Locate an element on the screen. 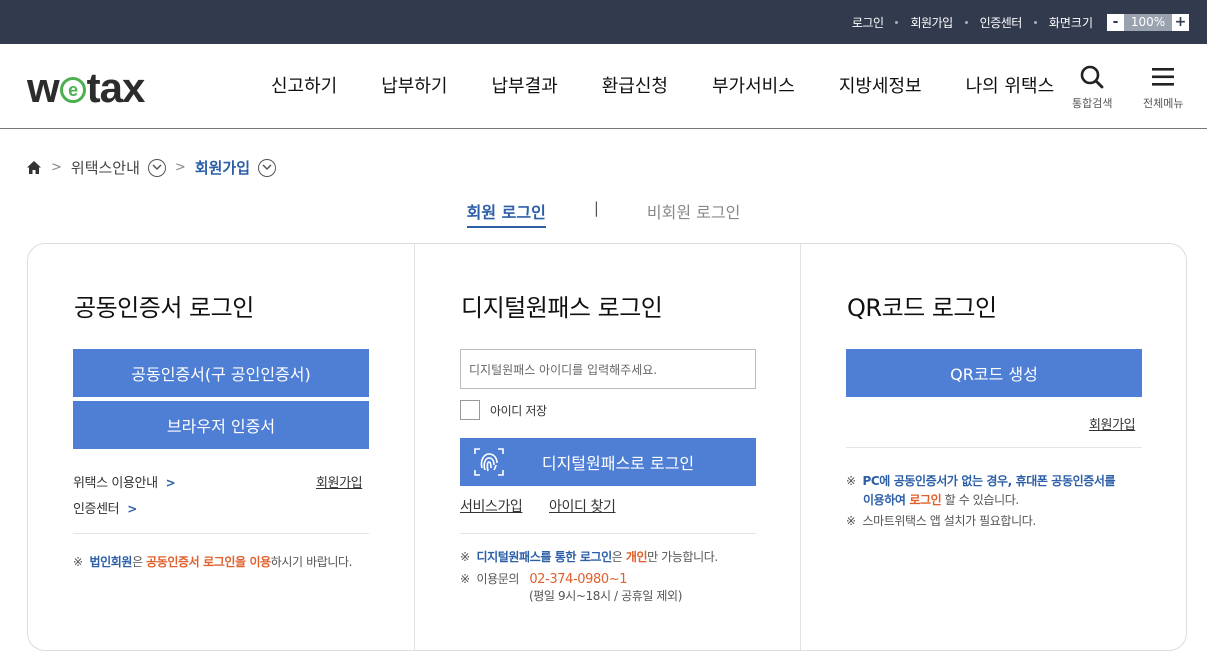  tab-nonmember-login: 비회원 로그인 is located at coordinates (693, 213).